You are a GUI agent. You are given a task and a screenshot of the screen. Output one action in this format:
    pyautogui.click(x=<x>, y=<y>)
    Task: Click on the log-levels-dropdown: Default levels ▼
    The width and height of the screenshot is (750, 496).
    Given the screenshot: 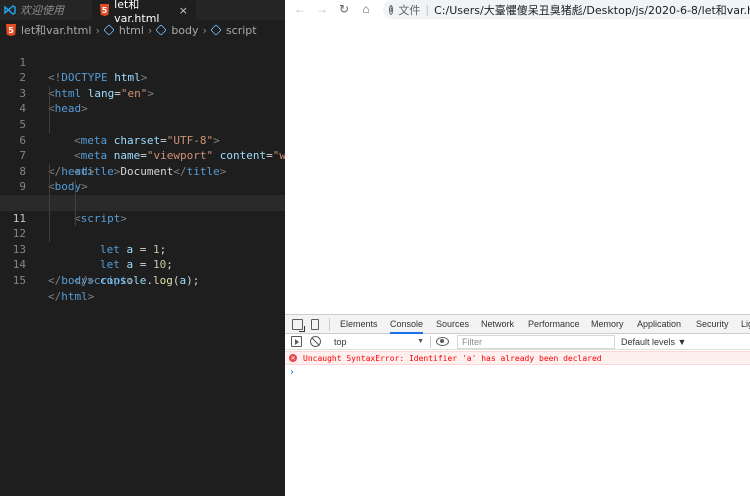 What is the action you would take?
    pyautogui.click(x=653, y=342)
    